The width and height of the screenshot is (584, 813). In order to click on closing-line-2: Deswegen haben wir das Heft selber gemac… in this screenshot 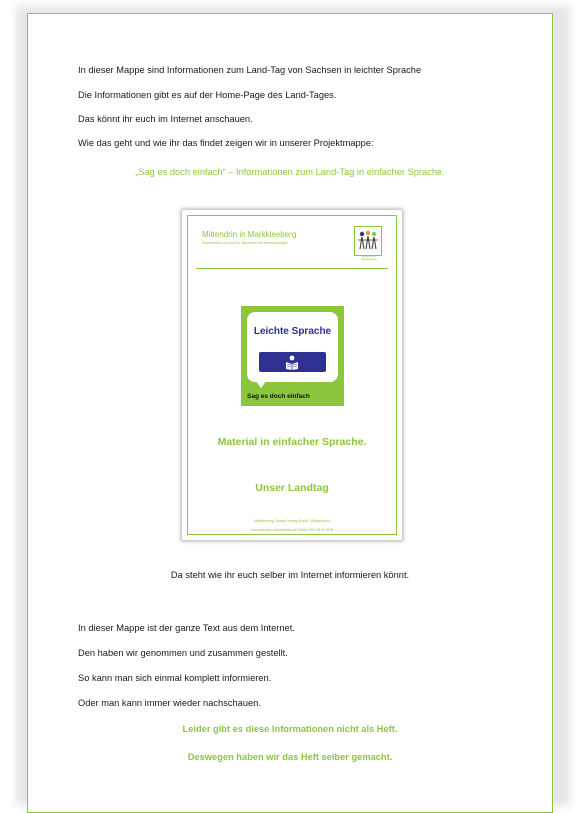, I will do `click(290, 757)`.